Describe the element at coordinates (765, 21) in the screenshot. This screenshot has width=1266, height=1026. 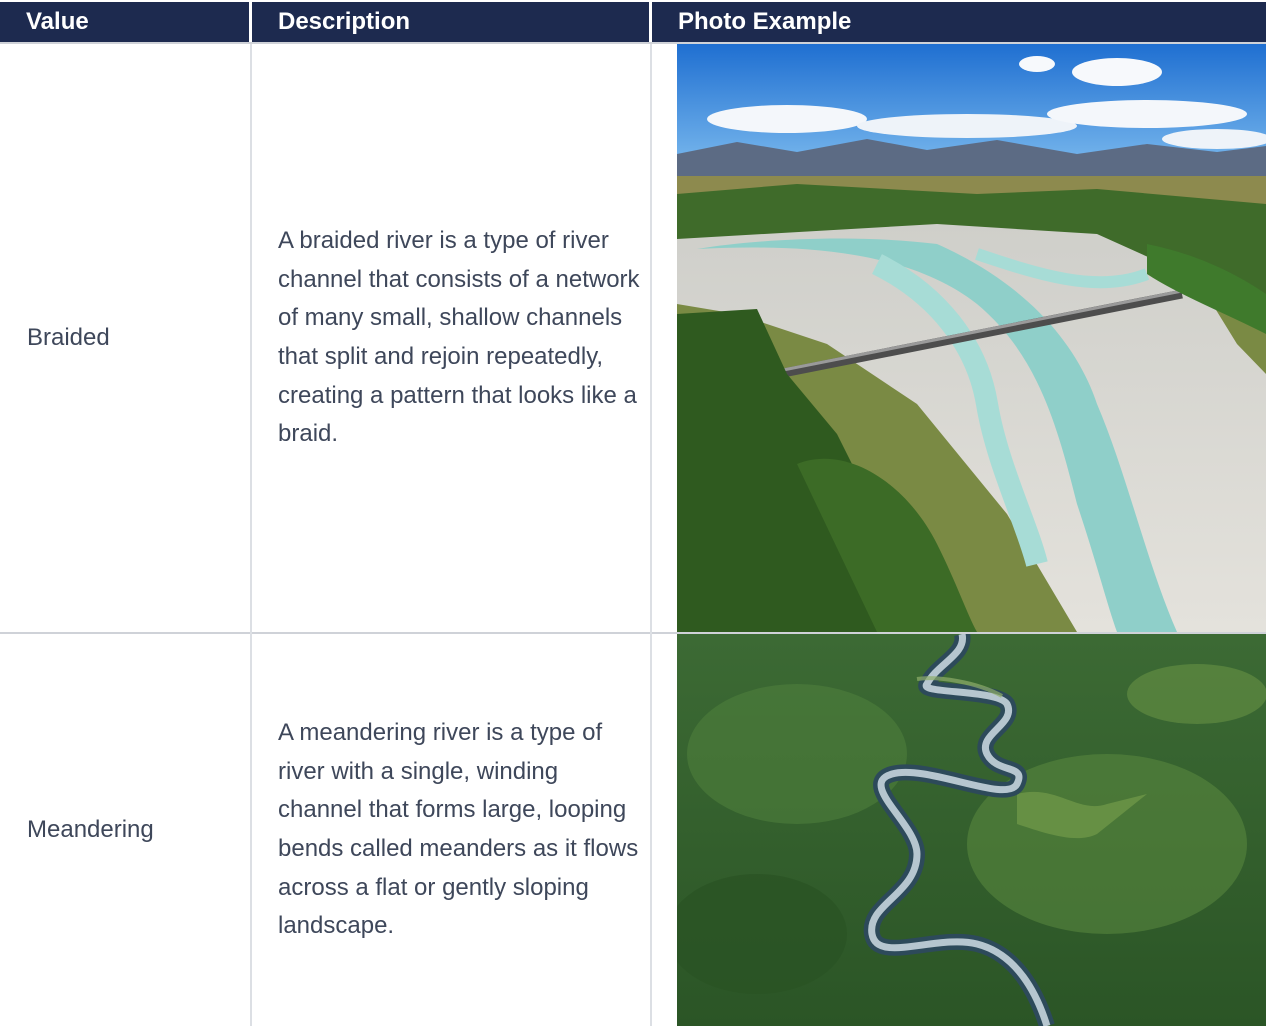
I see `header-photo-example-label: Photo Example` at that location.